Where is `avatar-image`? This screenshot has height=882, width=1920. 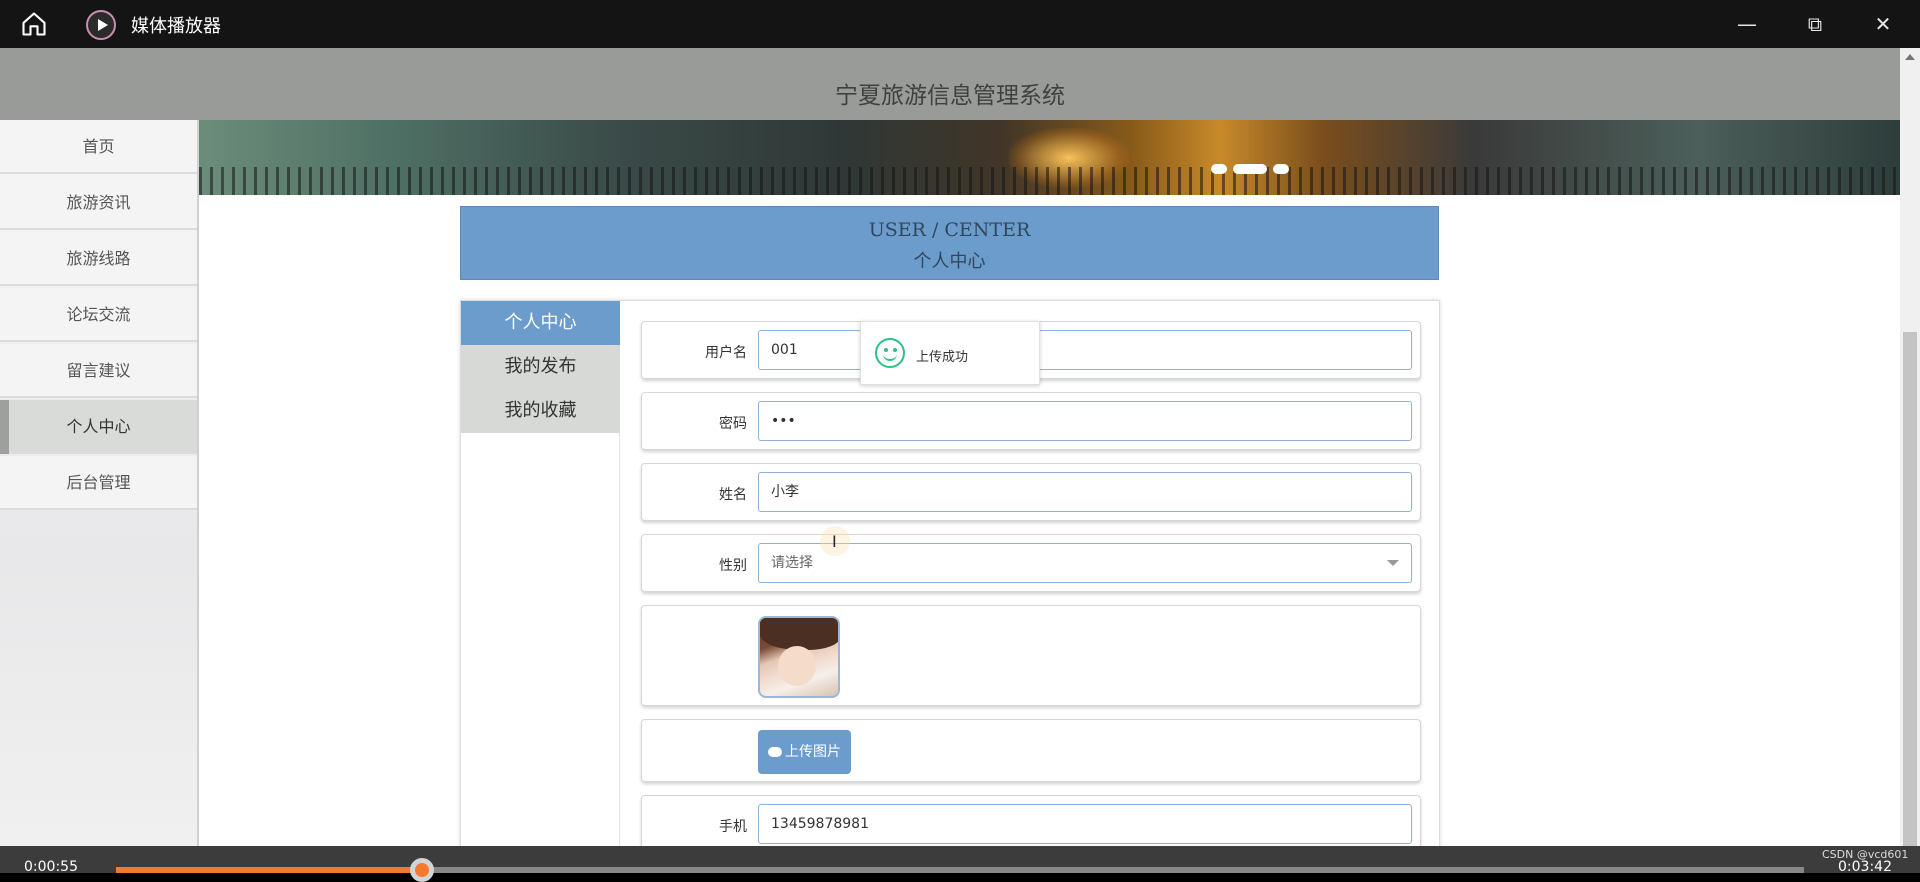 avatar-image is located at coordinates (799, 657).